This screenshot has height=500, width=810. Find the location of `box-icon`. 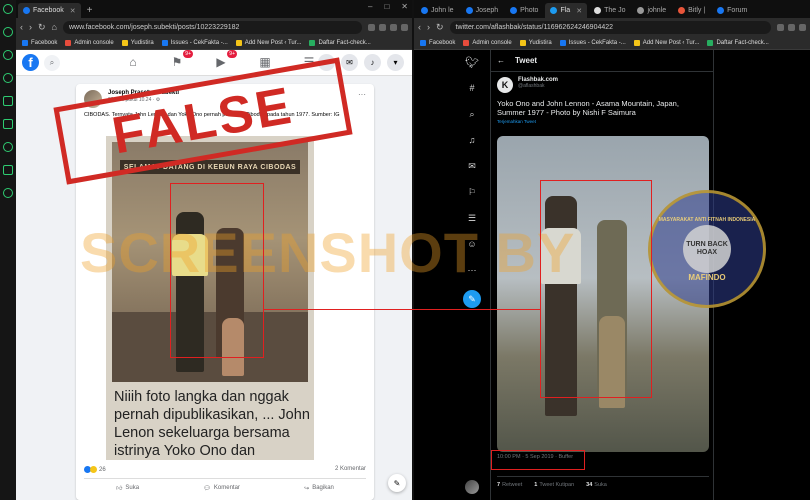

box-icon is located at coordinates (8, 170).